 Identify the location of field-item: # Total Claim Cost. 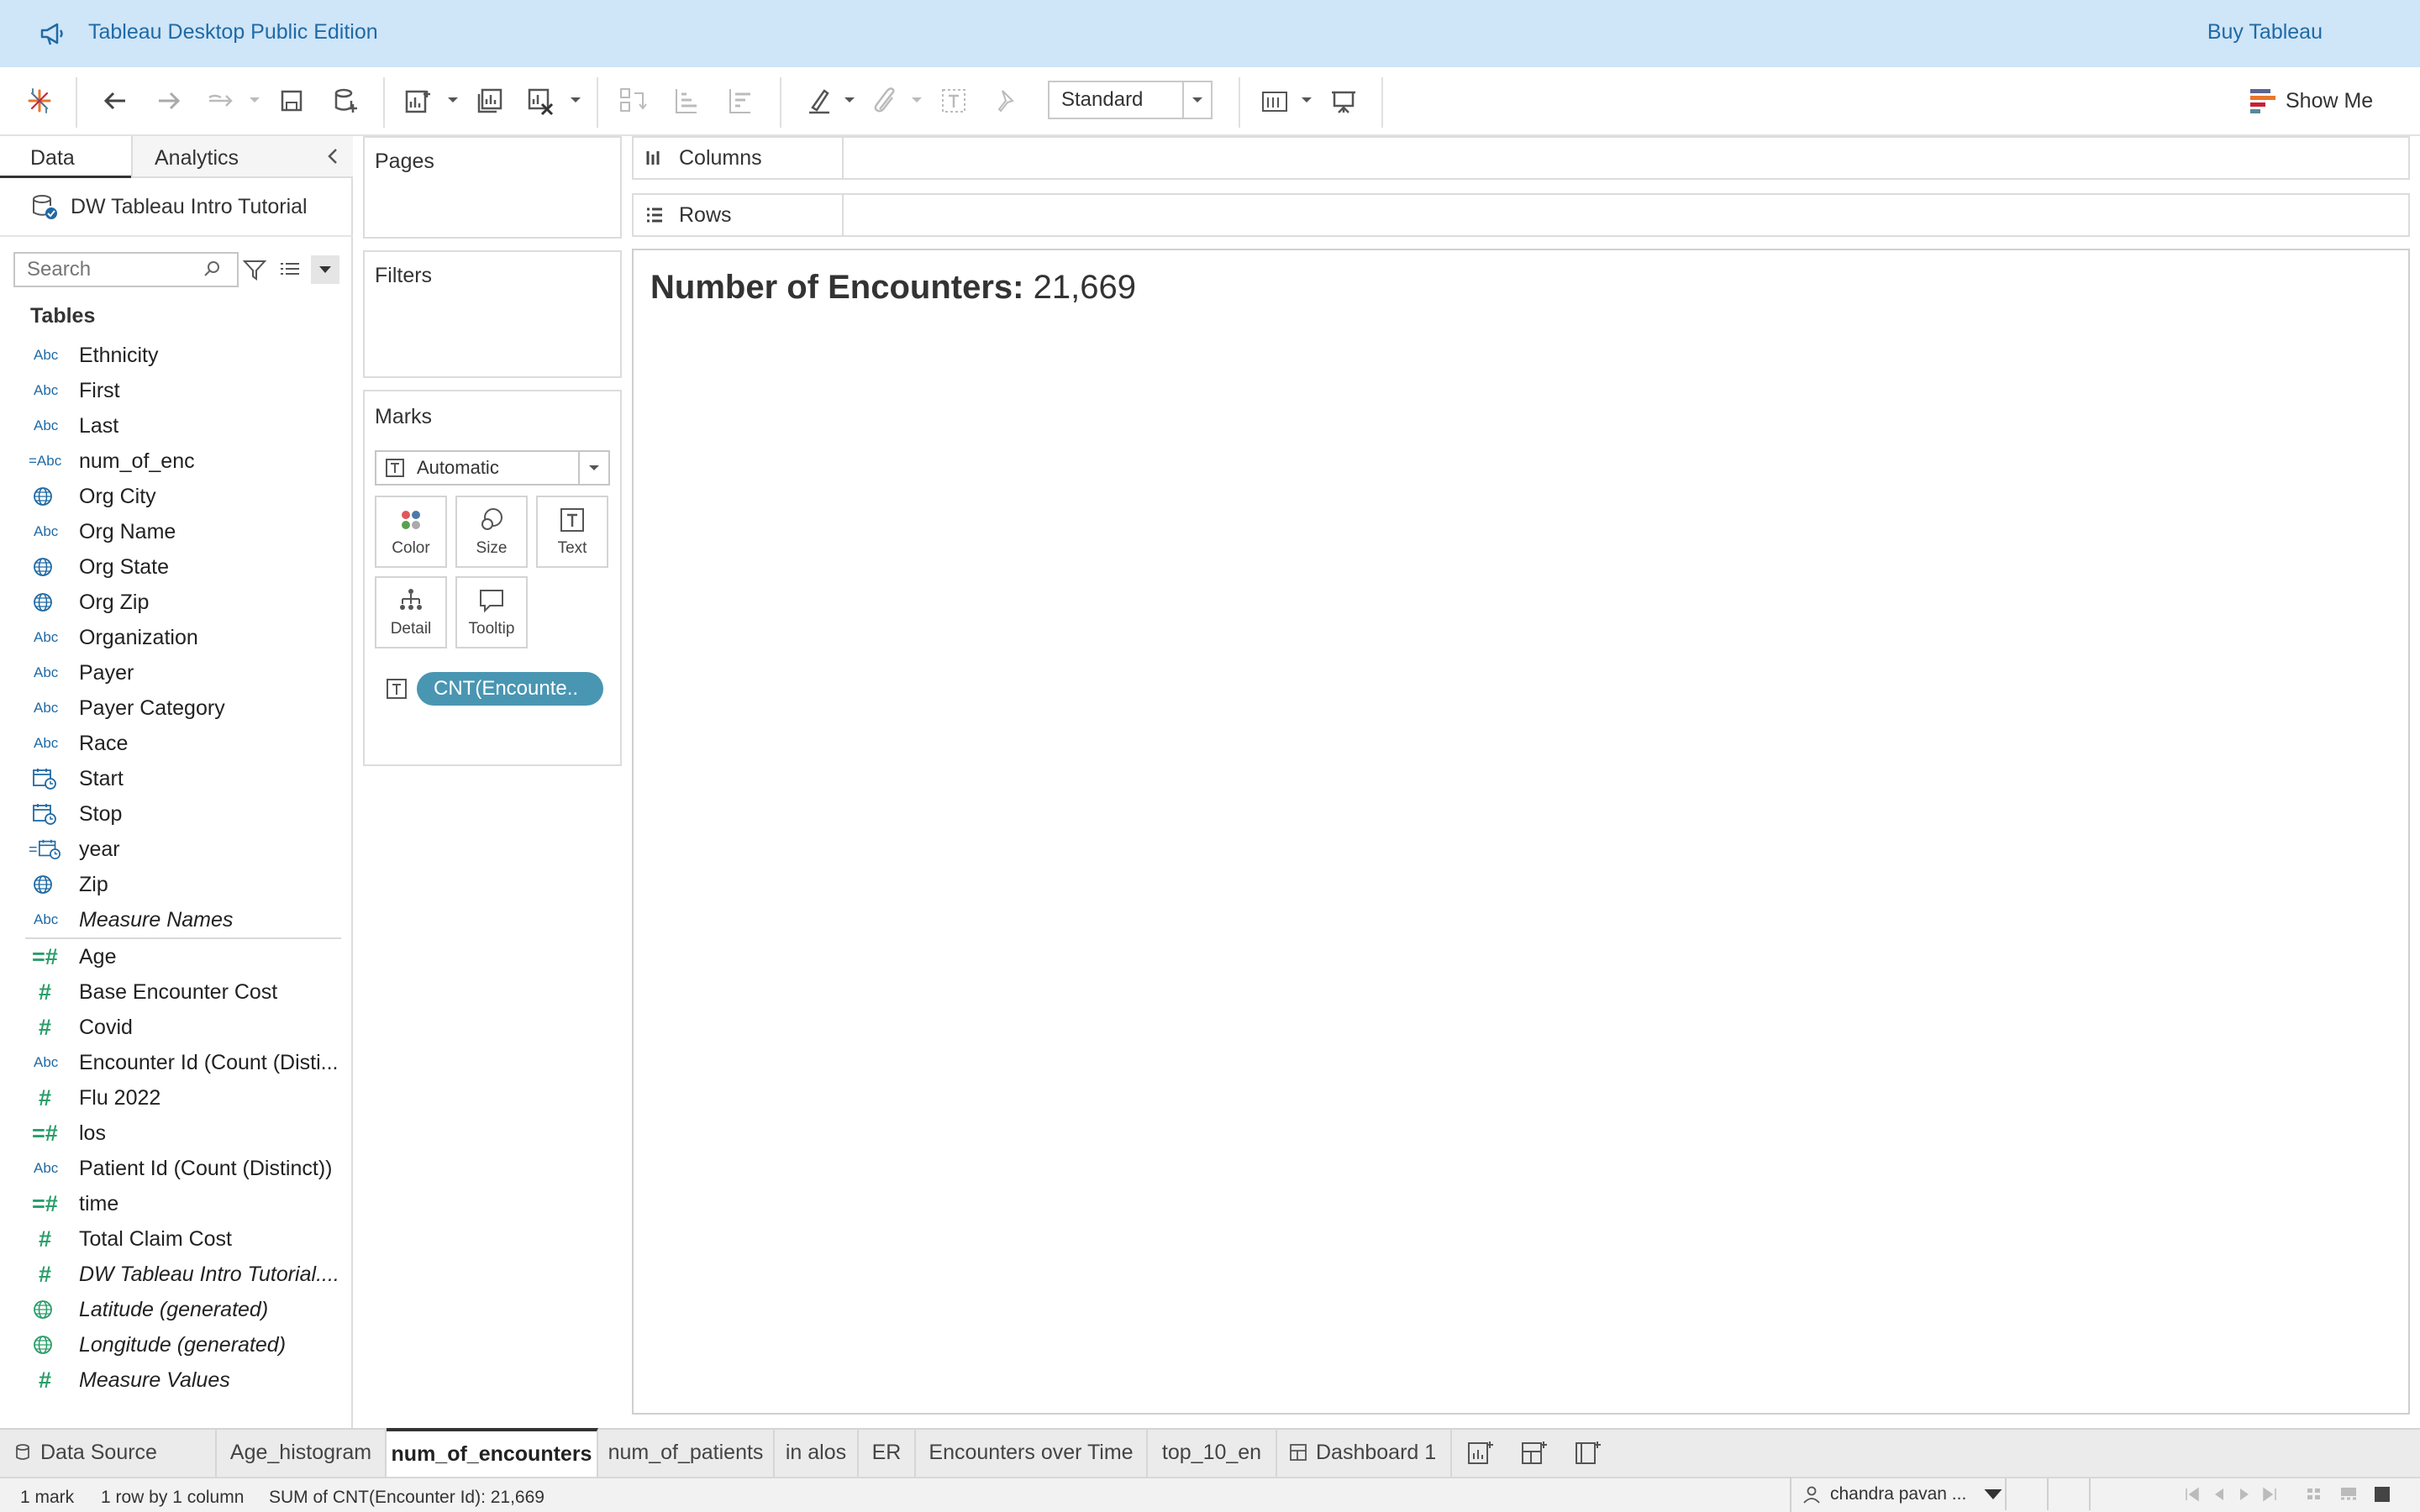
(176, 1239).